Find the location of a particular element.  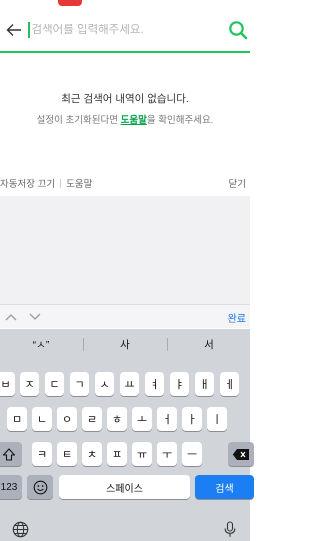

divider is located at coordinates (61, 183).